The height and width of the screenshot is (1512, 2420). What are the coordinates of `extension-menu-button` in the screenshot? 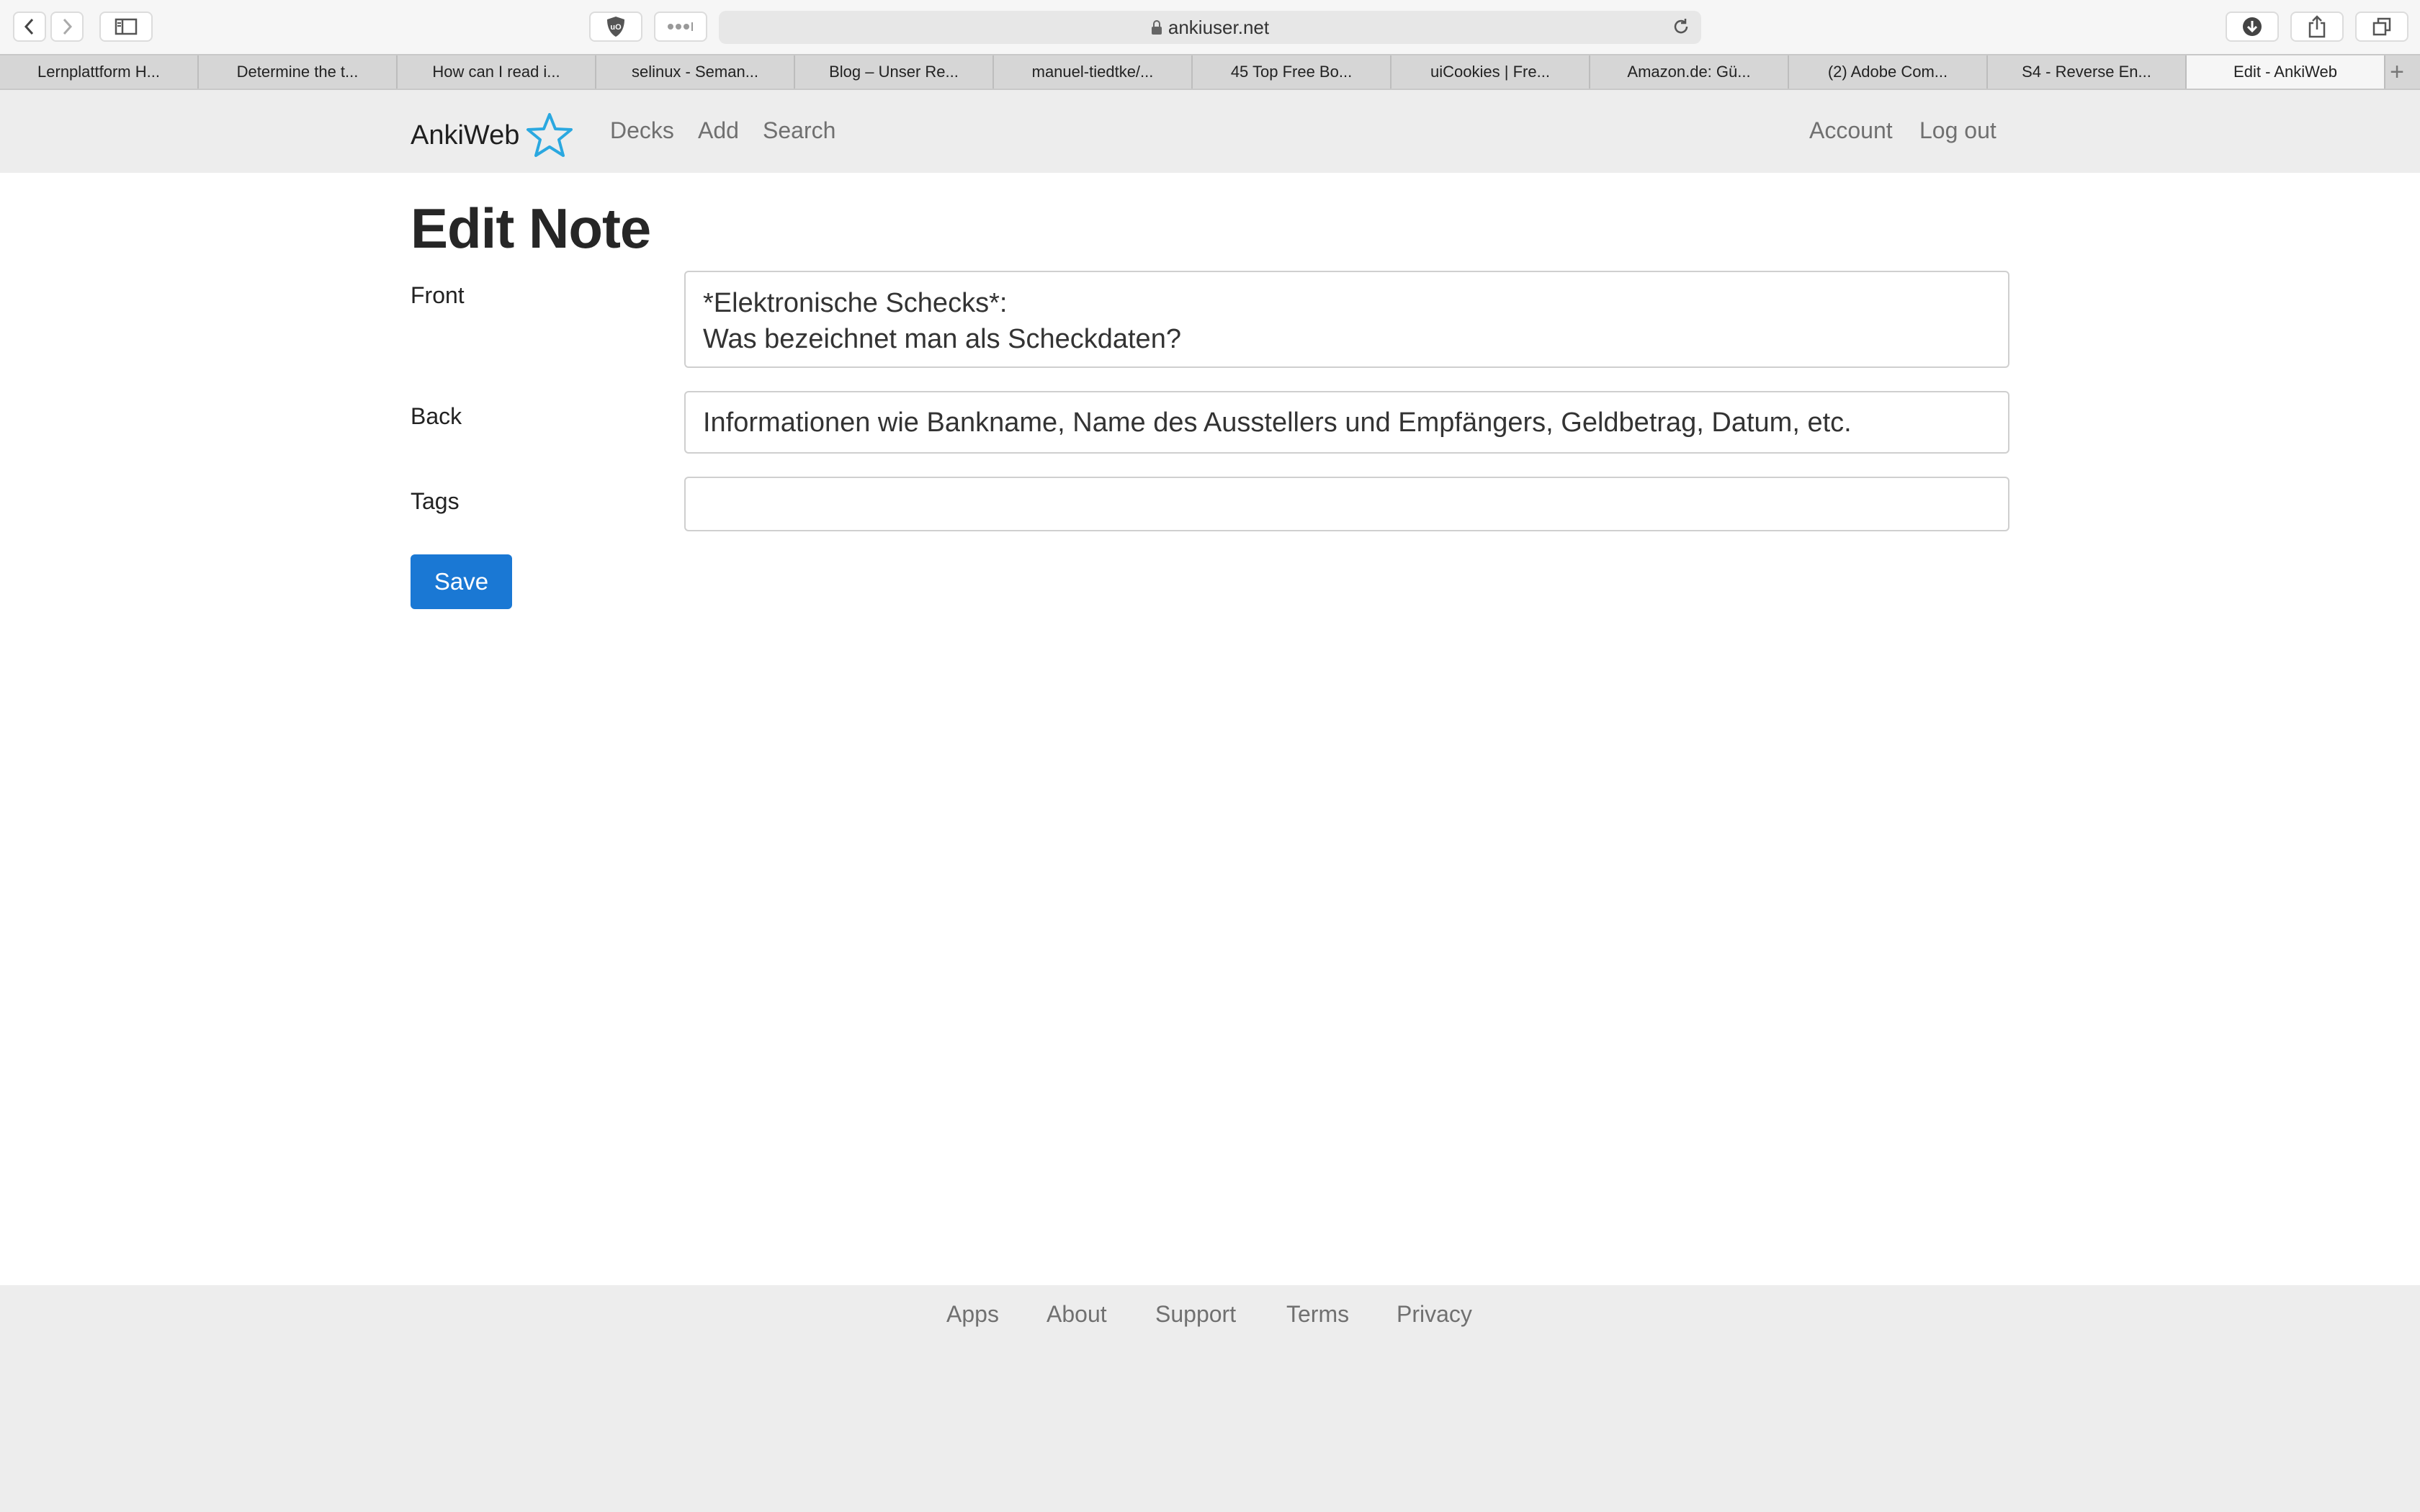 It's located at (680, 27).